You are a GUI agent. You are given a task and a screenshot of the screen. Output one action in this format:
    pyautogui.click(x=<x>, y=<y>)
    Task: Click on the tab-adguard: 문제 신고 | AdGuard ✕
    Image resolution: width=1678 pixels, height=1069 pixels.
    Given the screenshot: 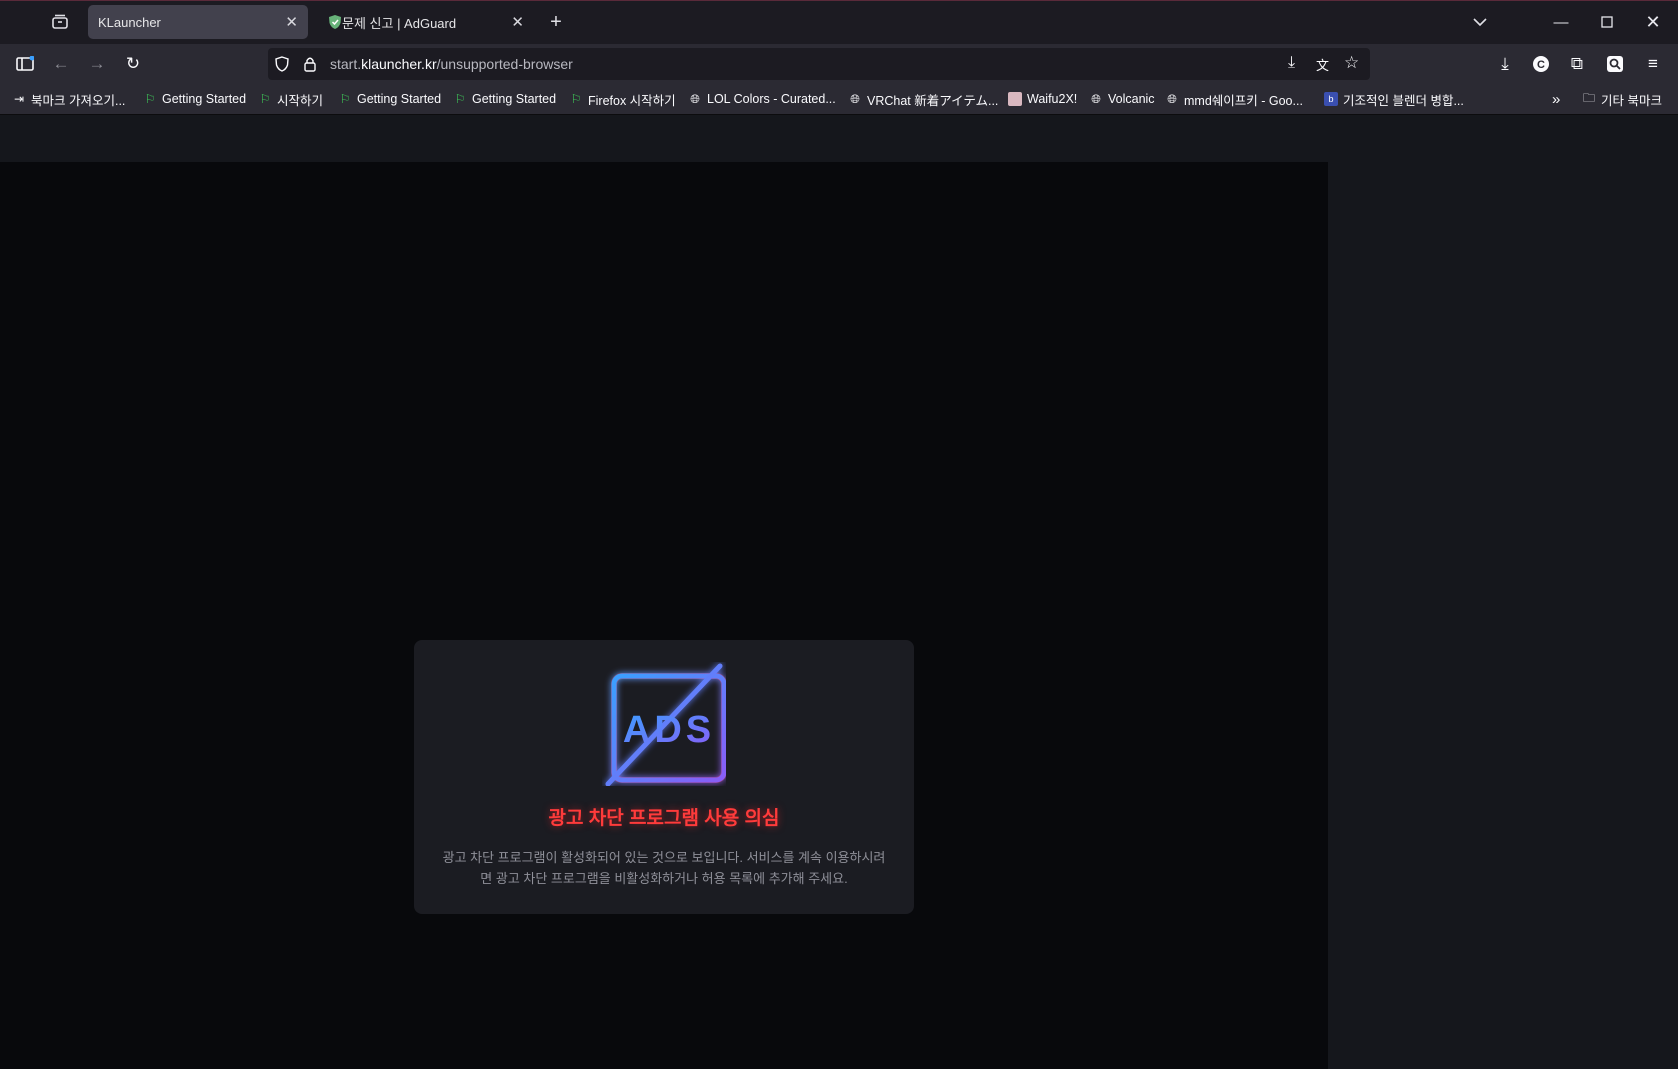 What is the action you would take?
    pyautogui.click(x=424, y=22)
    